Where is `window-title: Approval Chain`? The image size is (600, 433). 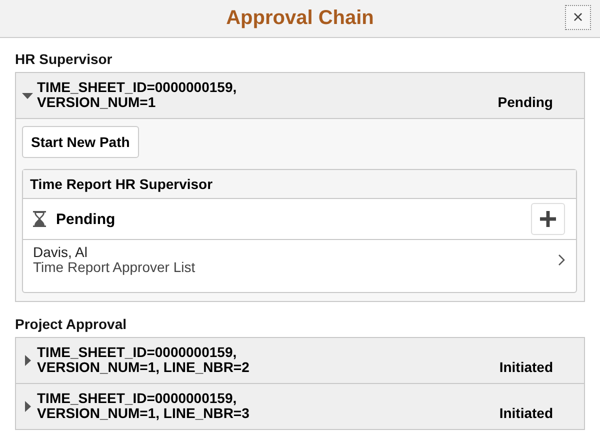 window-title: Approval Chain is located at coordinates (300, 18).